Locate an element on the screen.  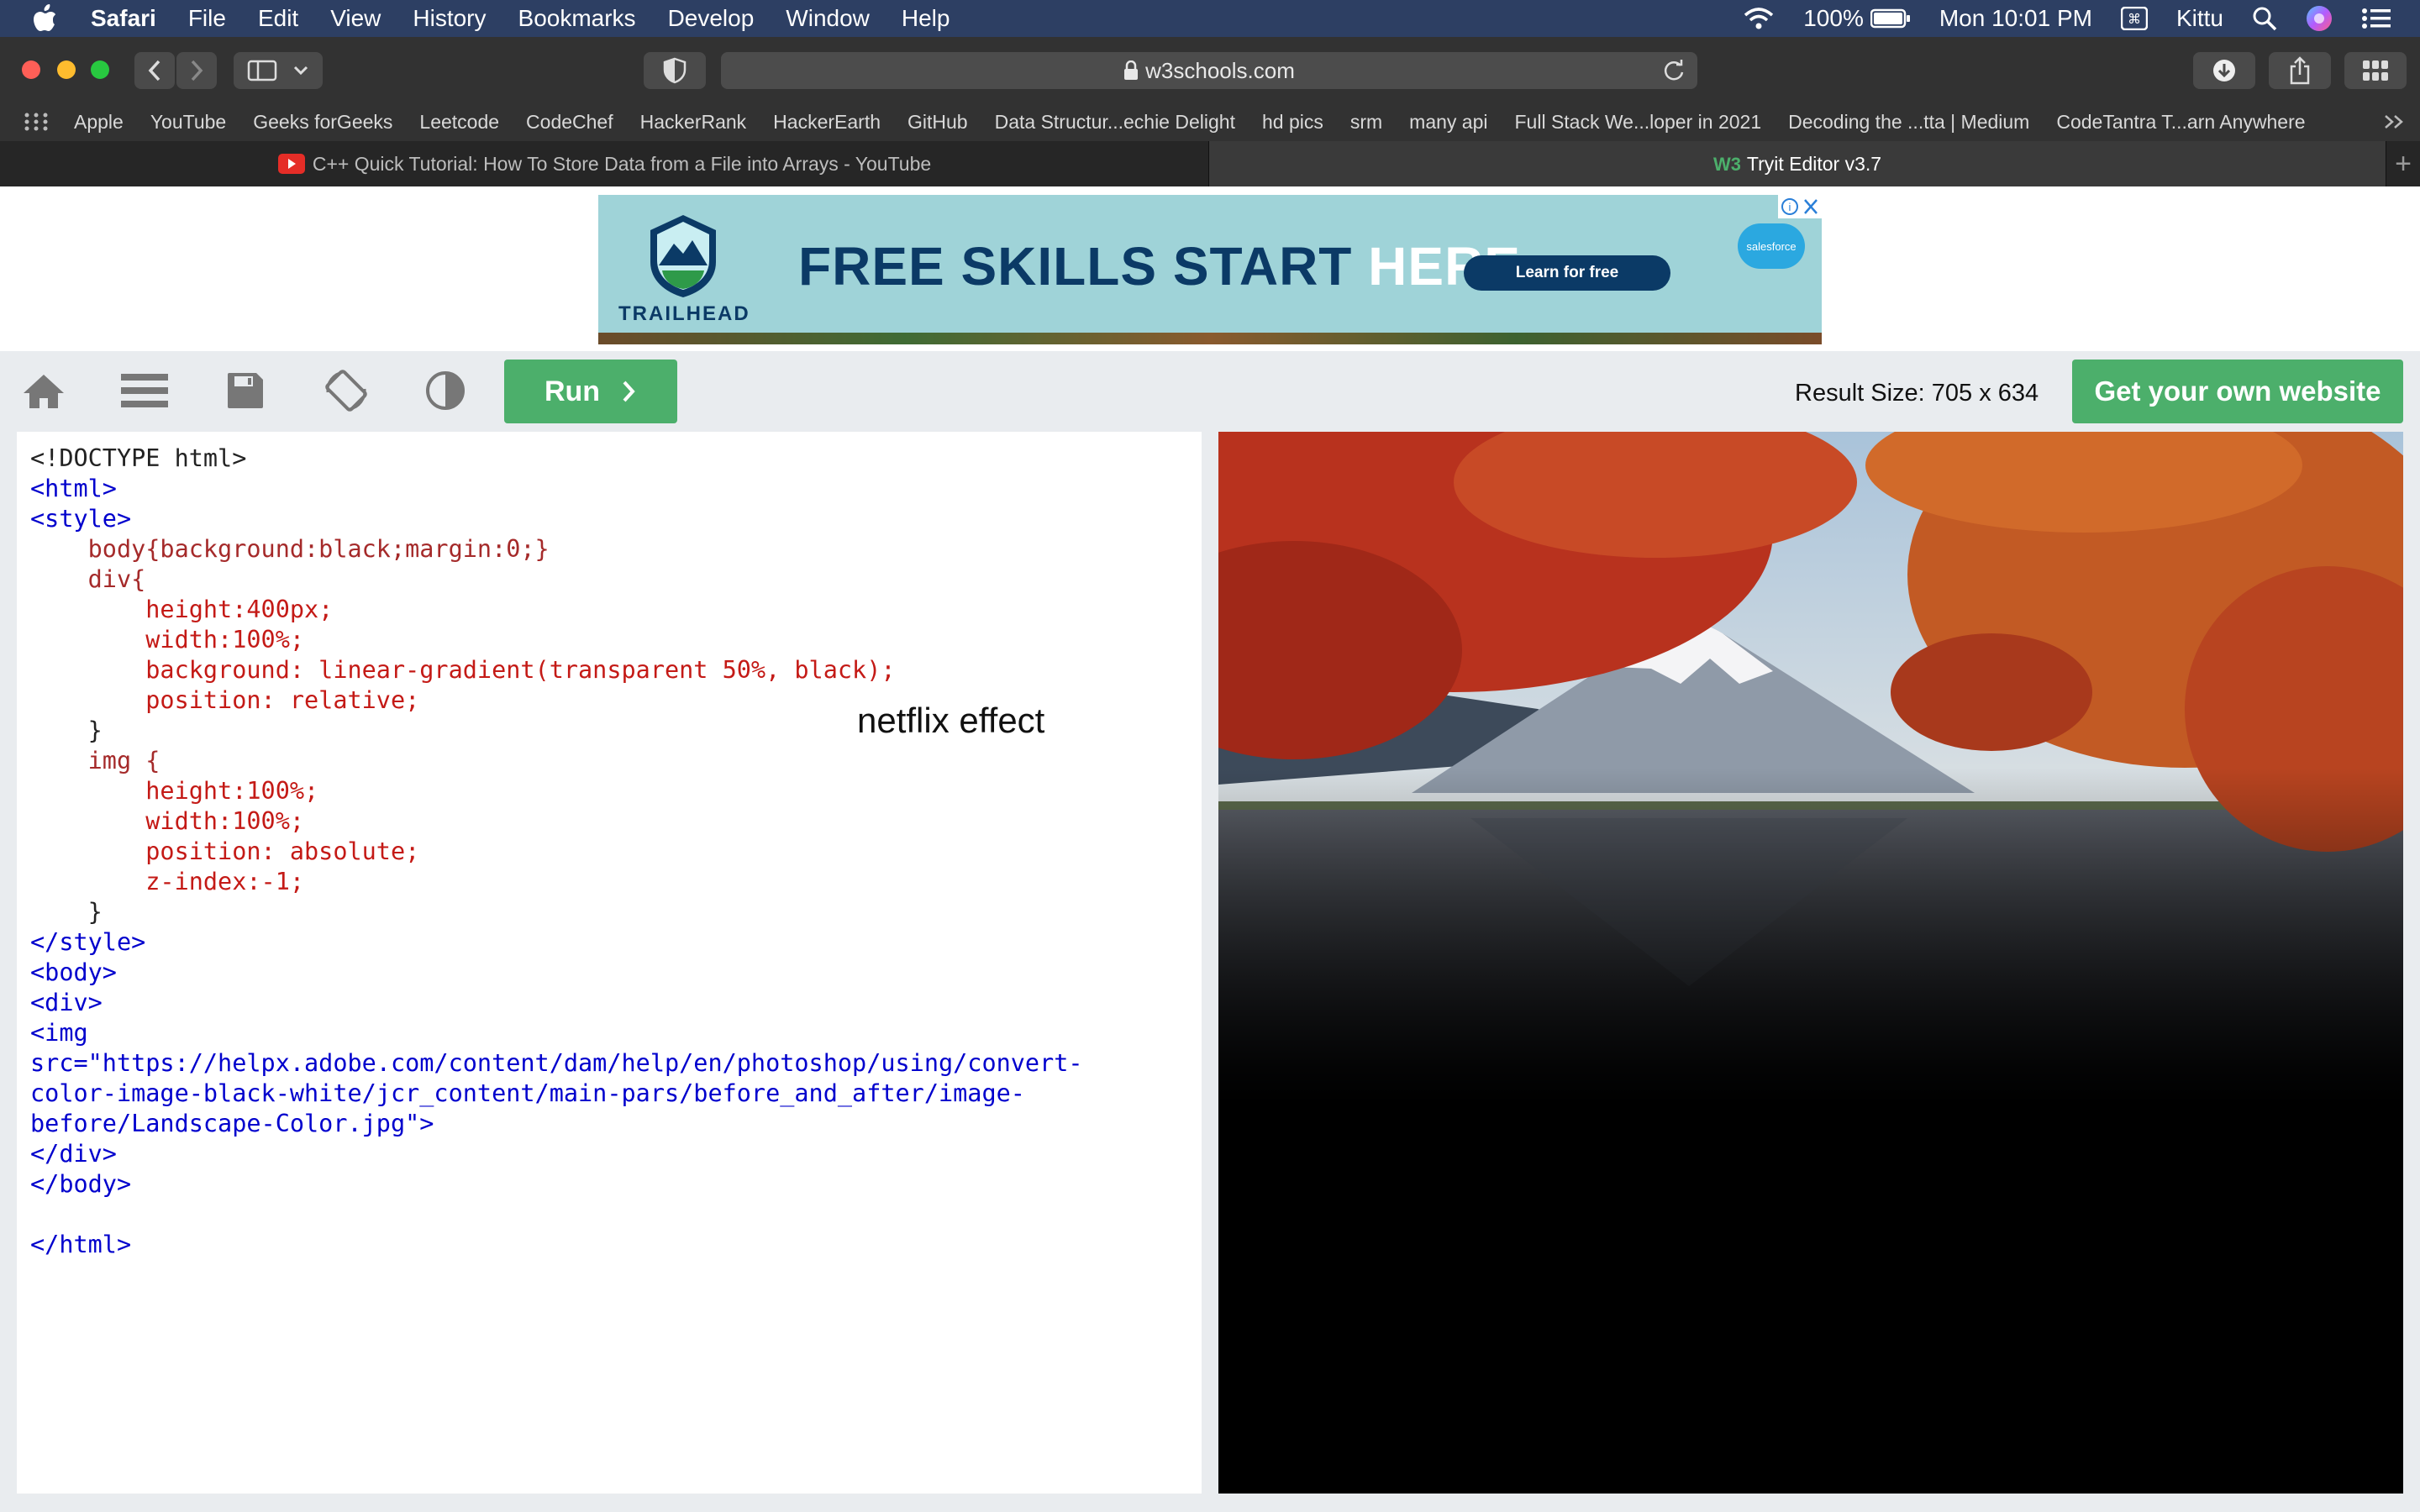
battery-icon is located at coordinates (1890, 18).